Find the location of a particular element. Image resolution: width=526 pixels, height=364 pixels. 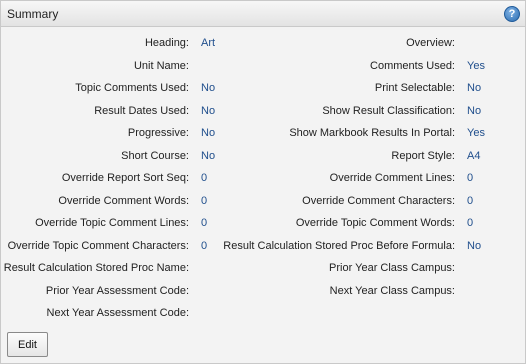

left-field-label: Short Course: is located at coordinates (155, 156).